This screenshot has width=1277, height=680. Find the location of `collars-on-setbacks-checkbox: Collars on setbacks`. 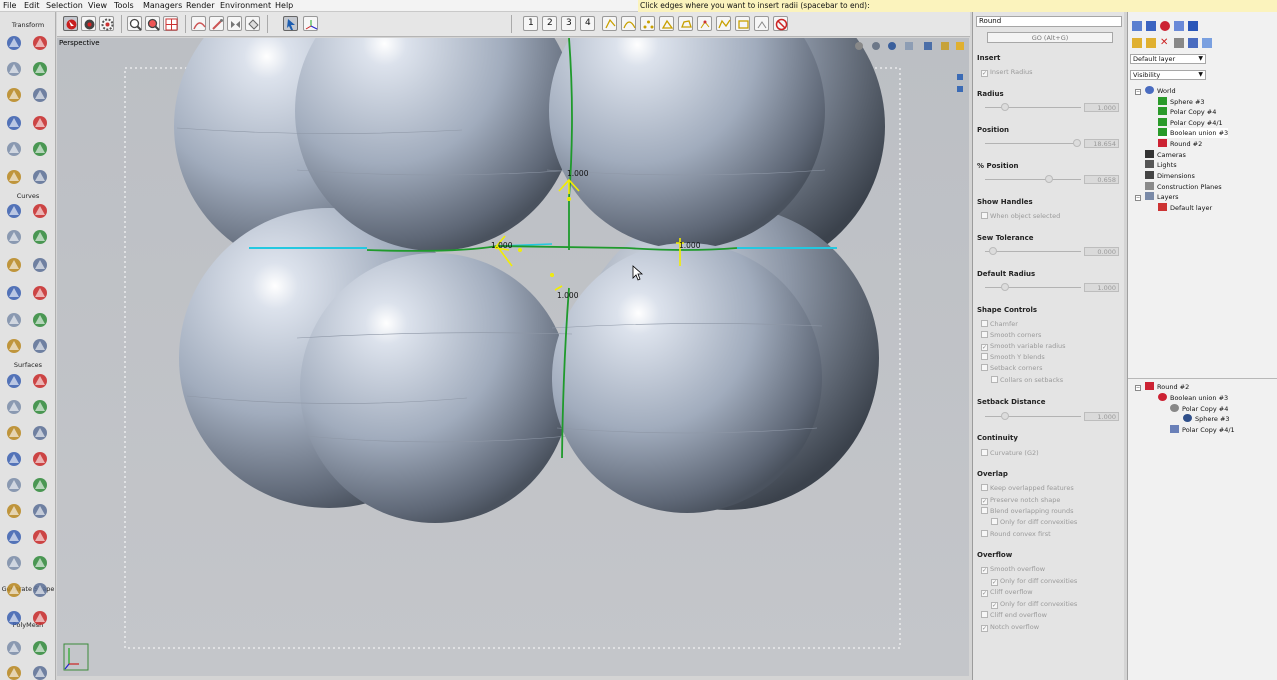

collars-on-setbacks-checkbox: Collars on setbacks is located at coordinates (1027, 380).